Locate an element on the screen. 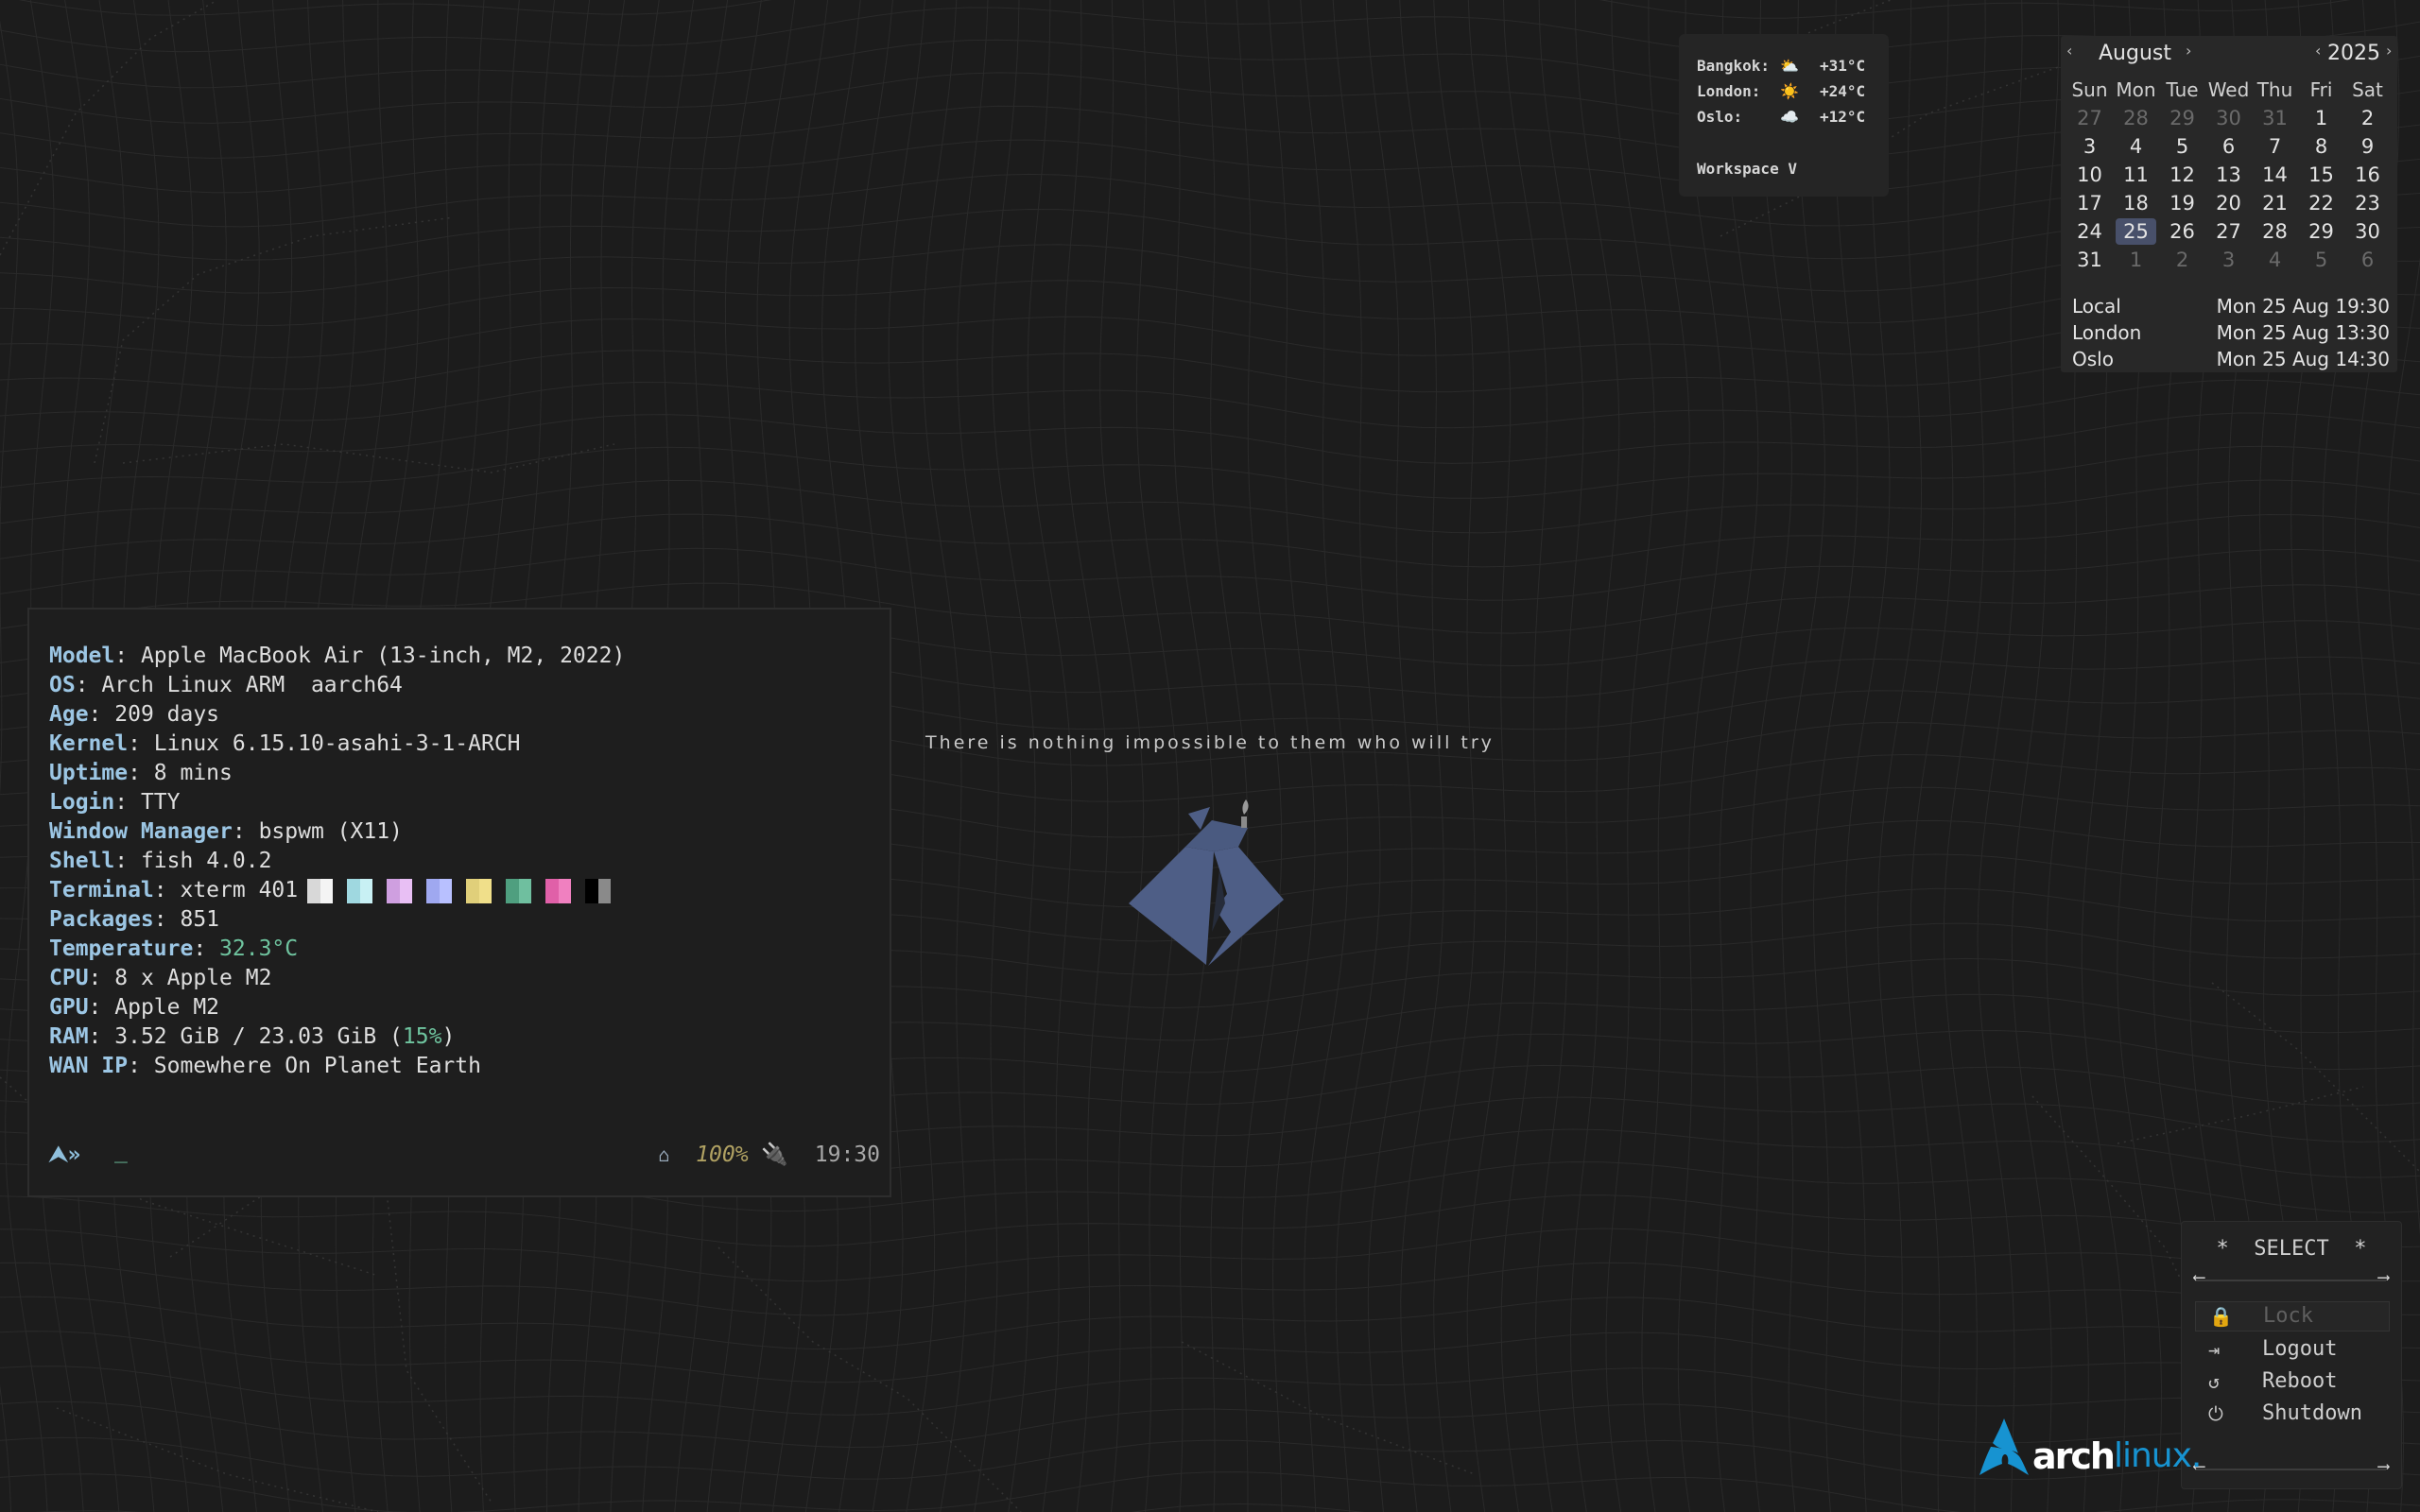 Image resolution: width=2420 pixels, height=1512 pixels. info-value: 851 is located at coordinates (200, 919).